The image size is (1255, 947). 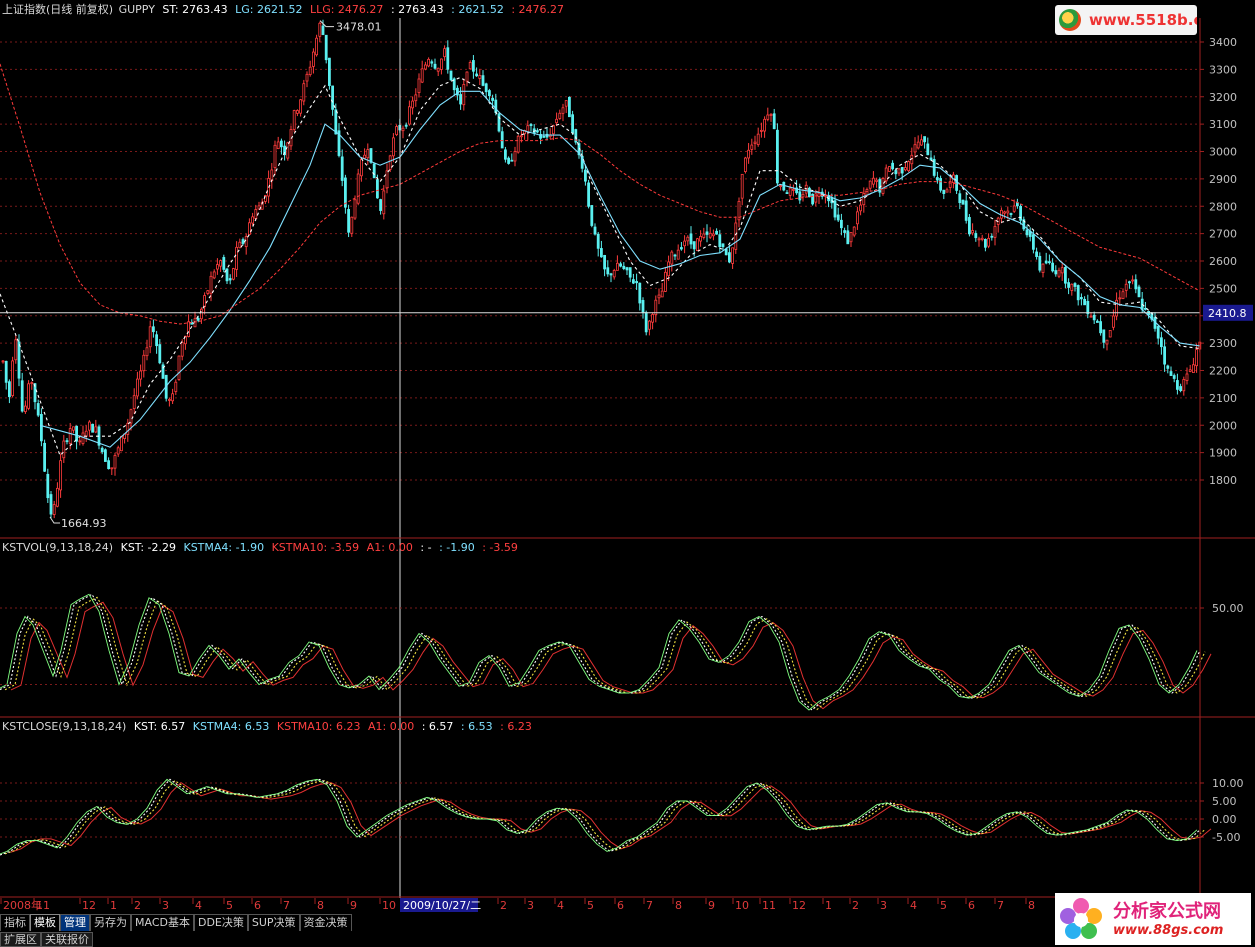 I want to click on tab-4: MACD基本, so click(x=162, y=922).